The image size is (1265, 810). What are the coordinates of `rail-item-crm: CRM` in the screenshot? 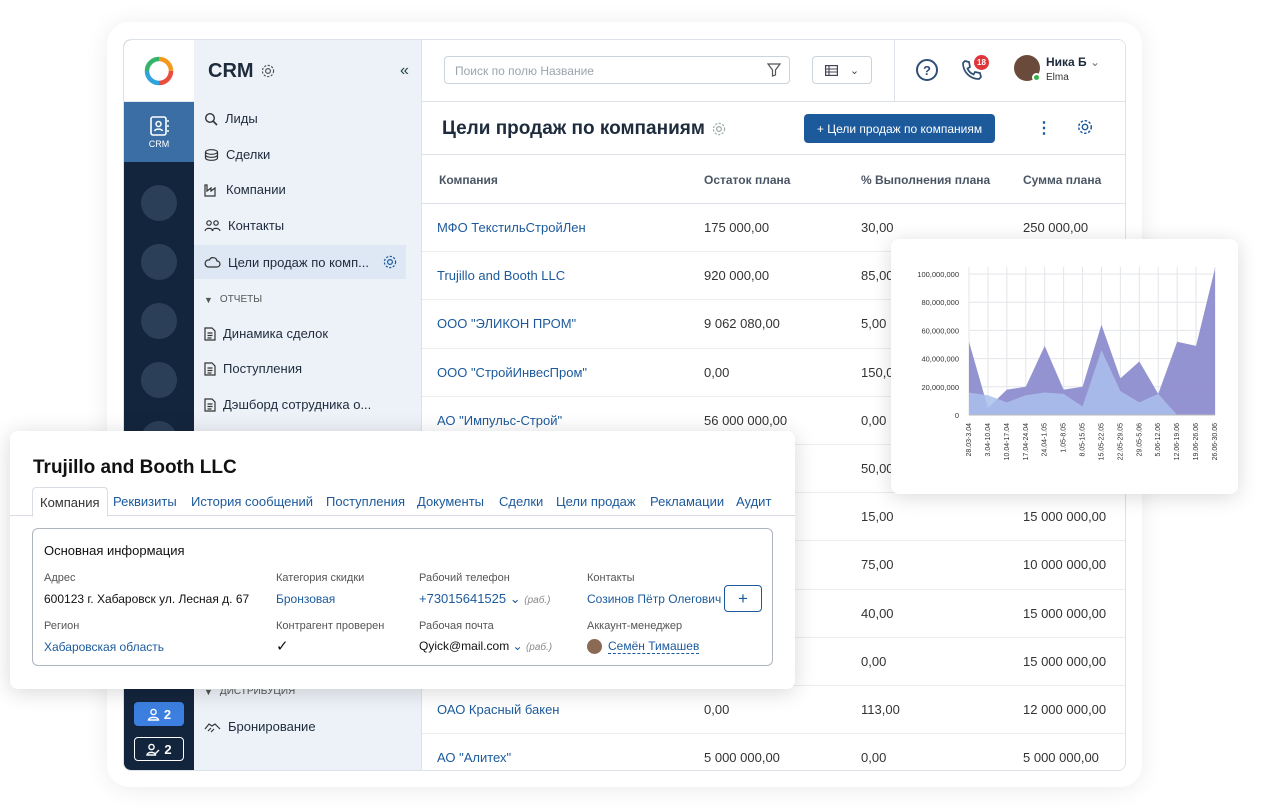 It's located at (159, 132).